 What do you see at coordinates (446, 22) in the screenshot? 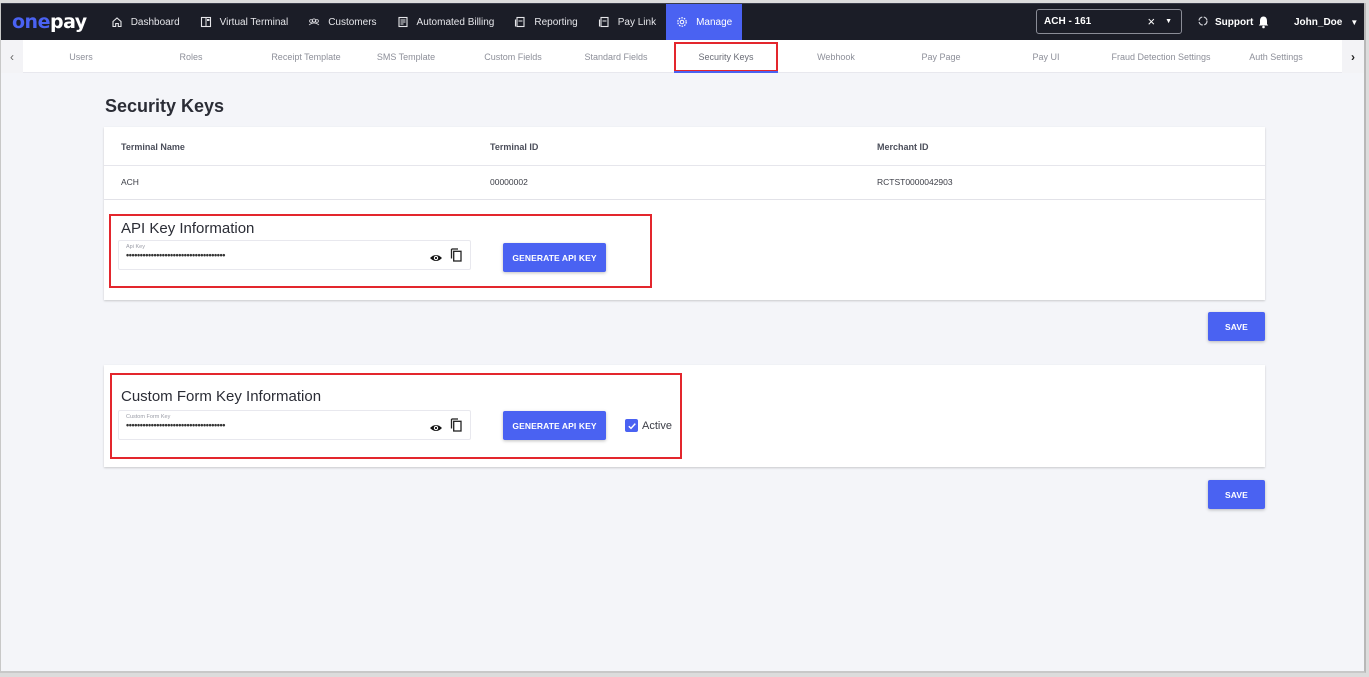
I see `nav-automated-billing: Automated Billing` at bounding box center [446, 22].